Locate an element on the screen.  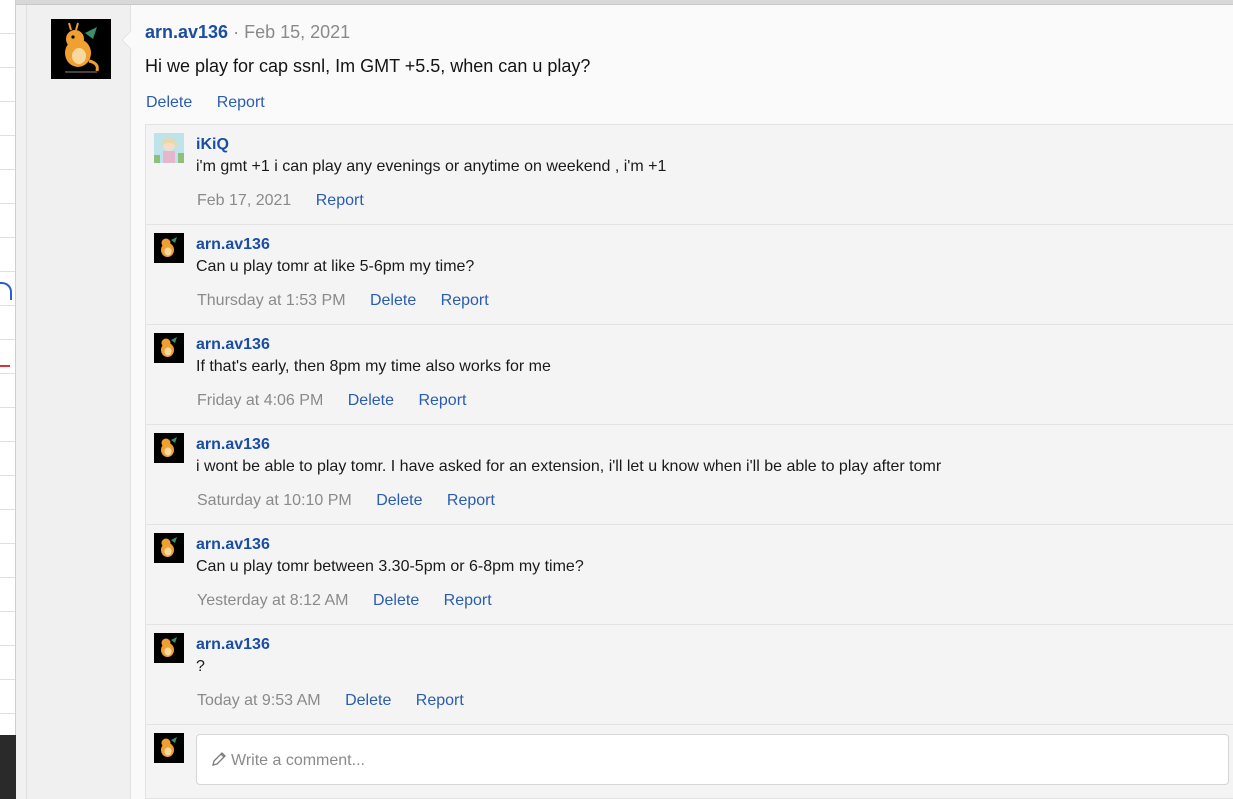
background-dark-area is located at coordinates (8, 767).